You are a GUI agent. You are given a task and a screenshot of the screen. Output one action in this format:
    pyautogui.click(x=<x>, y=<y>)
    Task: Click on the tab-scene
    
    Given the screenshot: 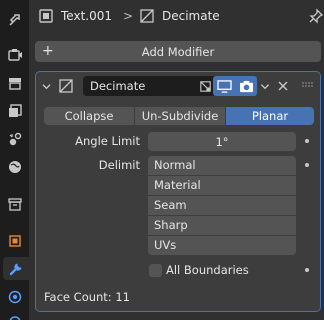 What is the action you would take?
    pyautogui.click(x=14, y=138)
    